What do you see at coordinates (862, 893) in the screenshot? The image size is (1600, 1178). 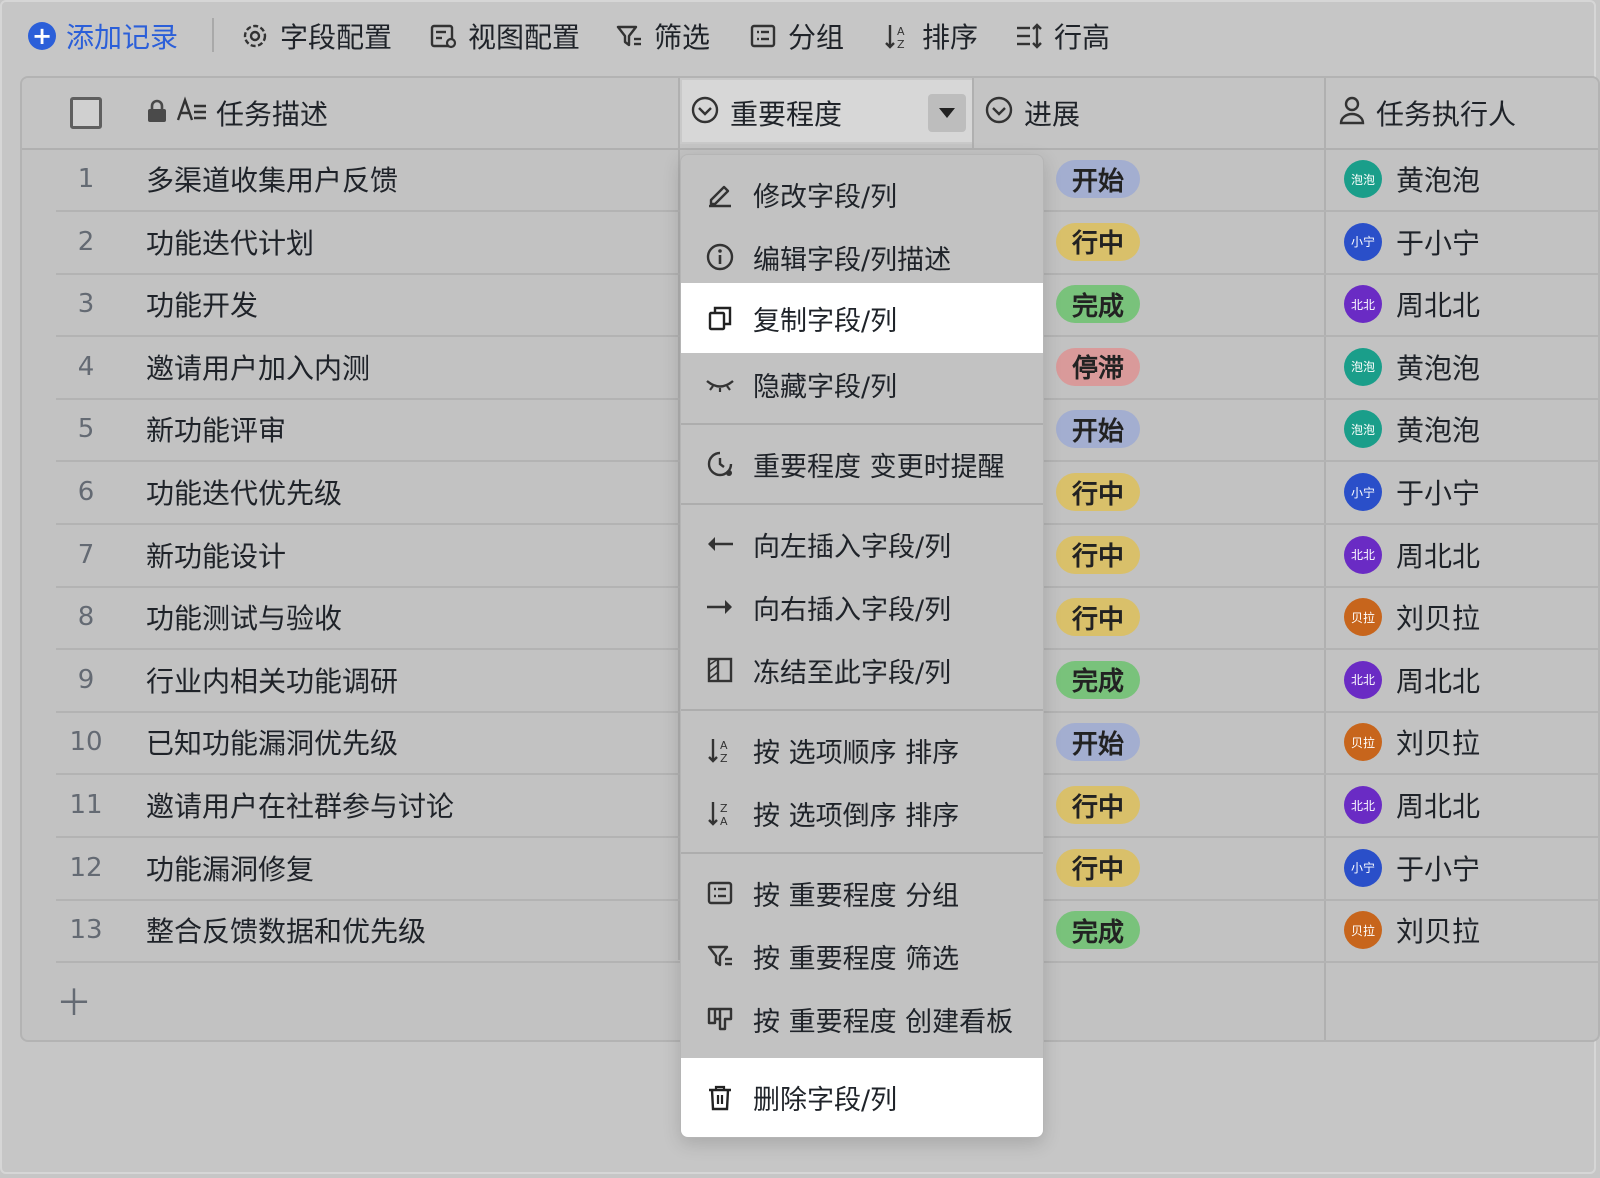 I see `menu-item-group-by: 按 重要程度 分组` at bounding box center [862, 893].